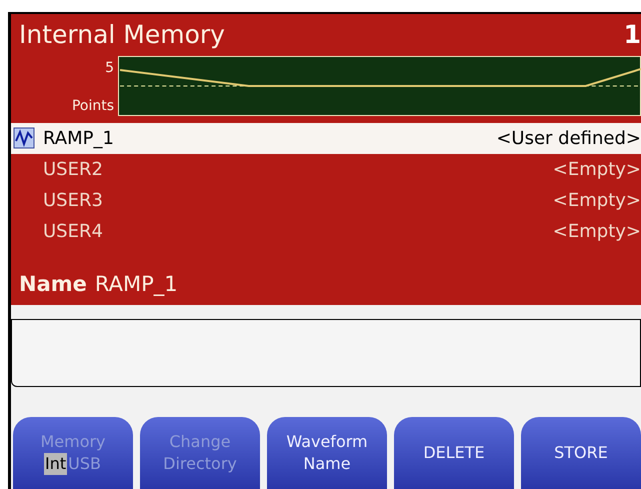 This screenshot has width=641, height=489. Describe the element at coordinates (122, 35) in the screenshot. I see `window-title: Internal Memory` at that location.